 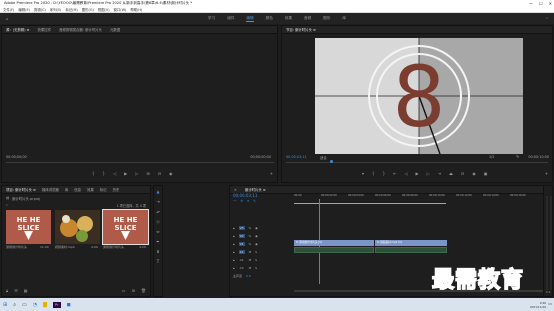 I want to click on resolution-dropdown: 1/2, so click(x=491, y=157).